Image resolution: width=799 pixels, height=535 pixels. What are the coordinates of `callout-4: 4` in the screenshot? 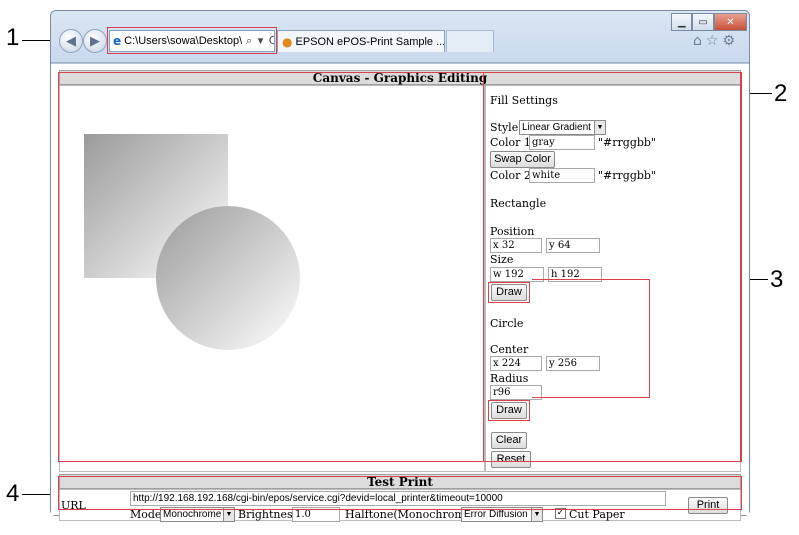 It's located at (13, 493).